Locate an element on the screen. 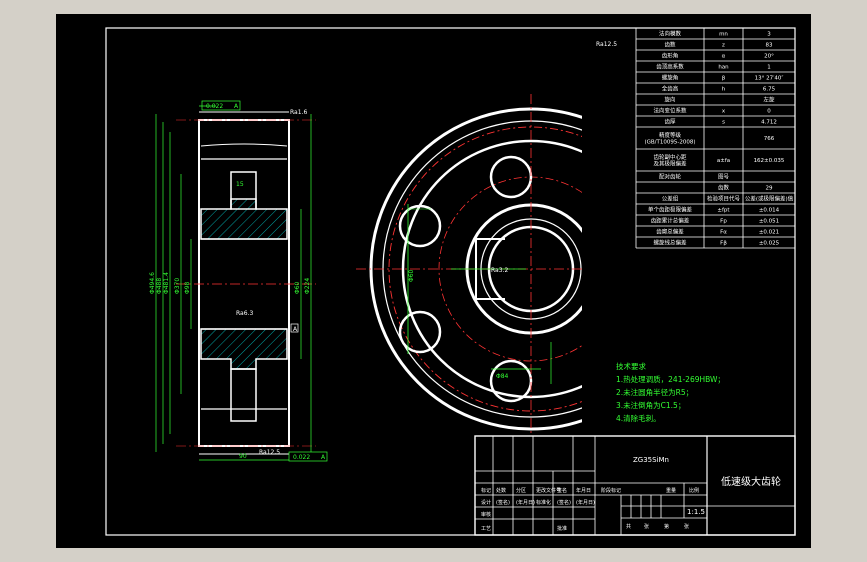 Image resolution: width=867 pixels, height=562 pixels. param-value: ±0.021 is located at coordinates (769, 233).